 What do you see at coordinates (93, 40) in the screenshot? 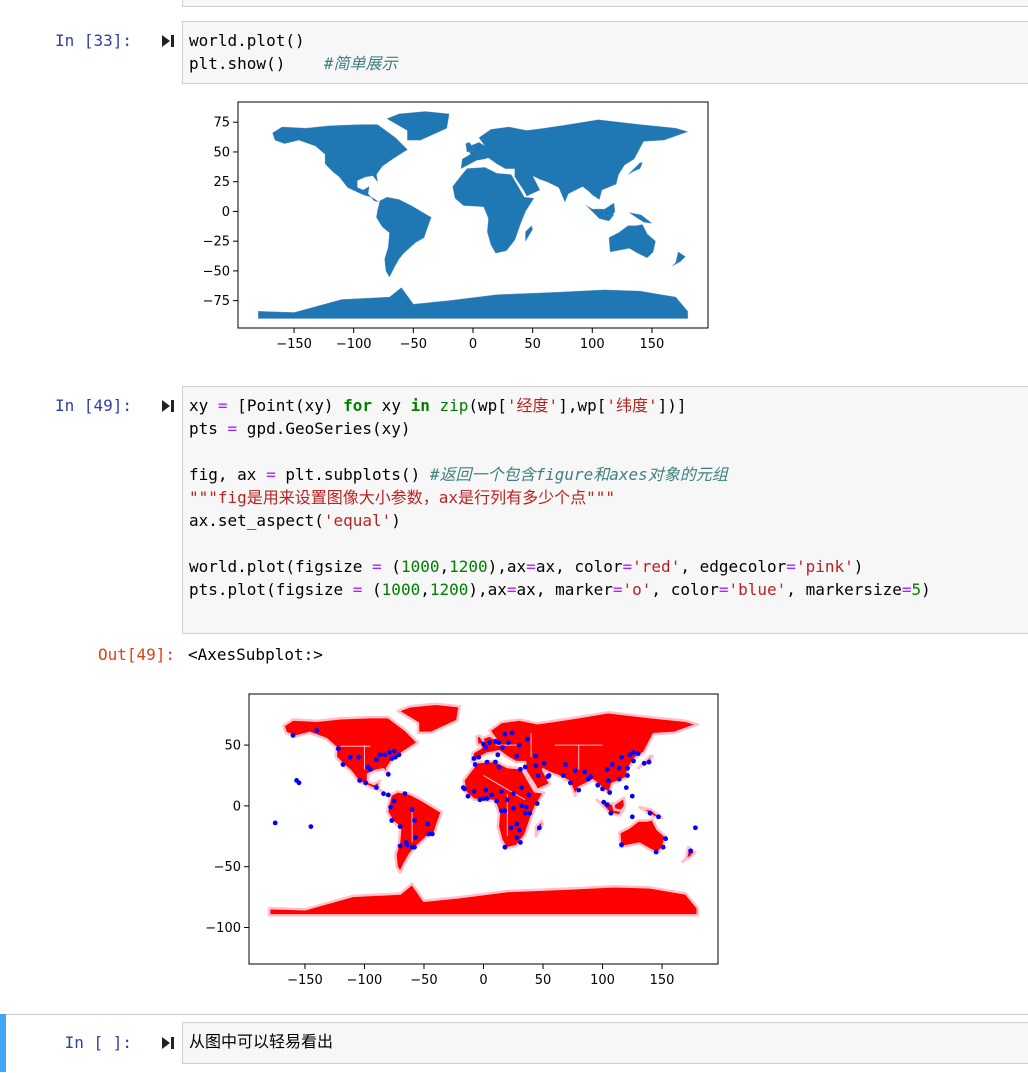
I see `cell-prompt-33: In [33]:` at bounding box center [93, 40].